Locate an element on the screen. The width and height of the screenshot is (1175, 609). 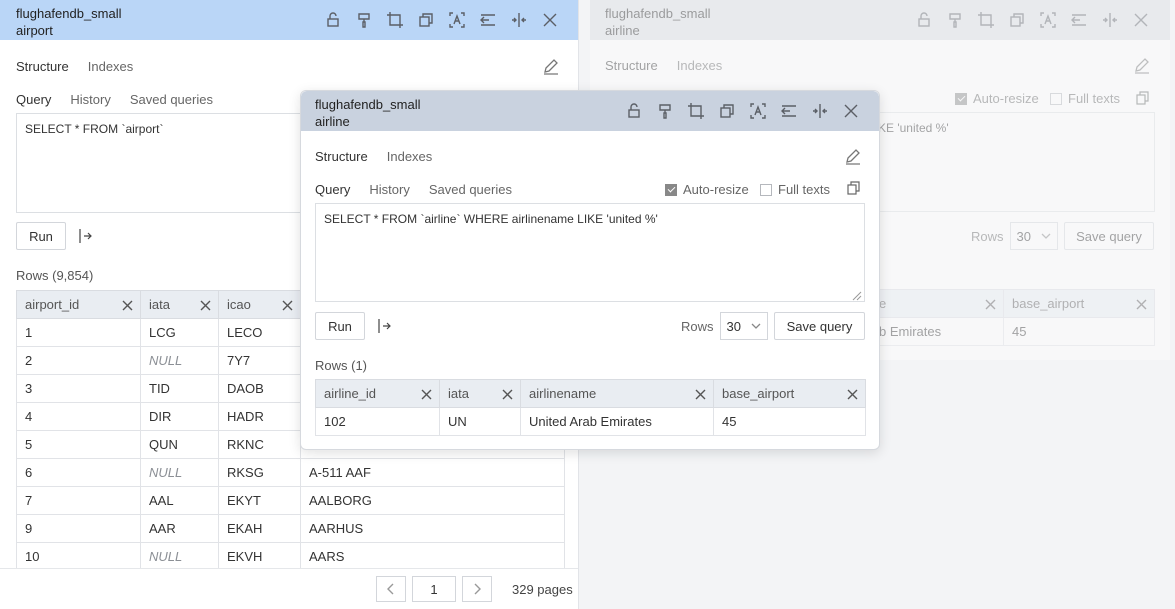
column-header-iata: iata is located at coordinates (480, 393).